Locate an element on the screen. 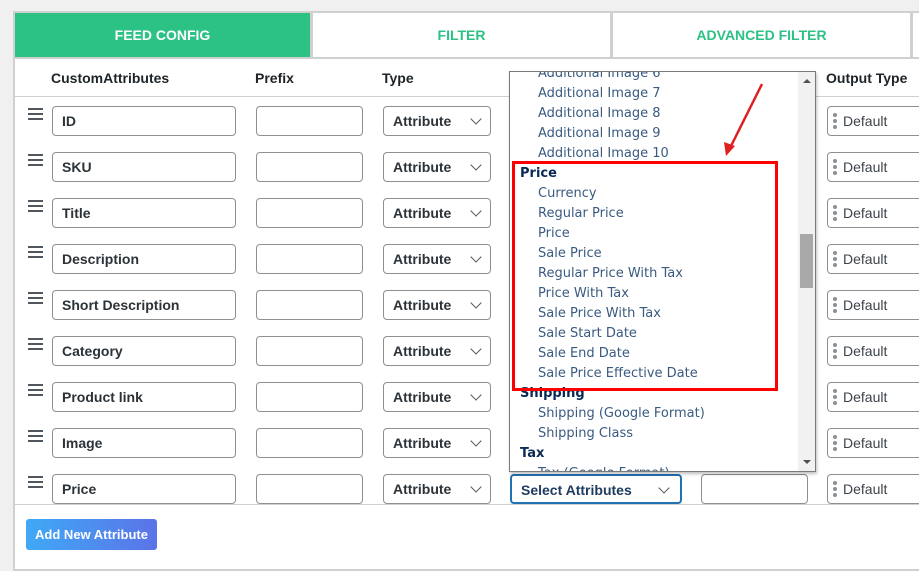 This screenshot has width=919, height=571. tab-filter: FILTER is located at coordinates (463, 35).